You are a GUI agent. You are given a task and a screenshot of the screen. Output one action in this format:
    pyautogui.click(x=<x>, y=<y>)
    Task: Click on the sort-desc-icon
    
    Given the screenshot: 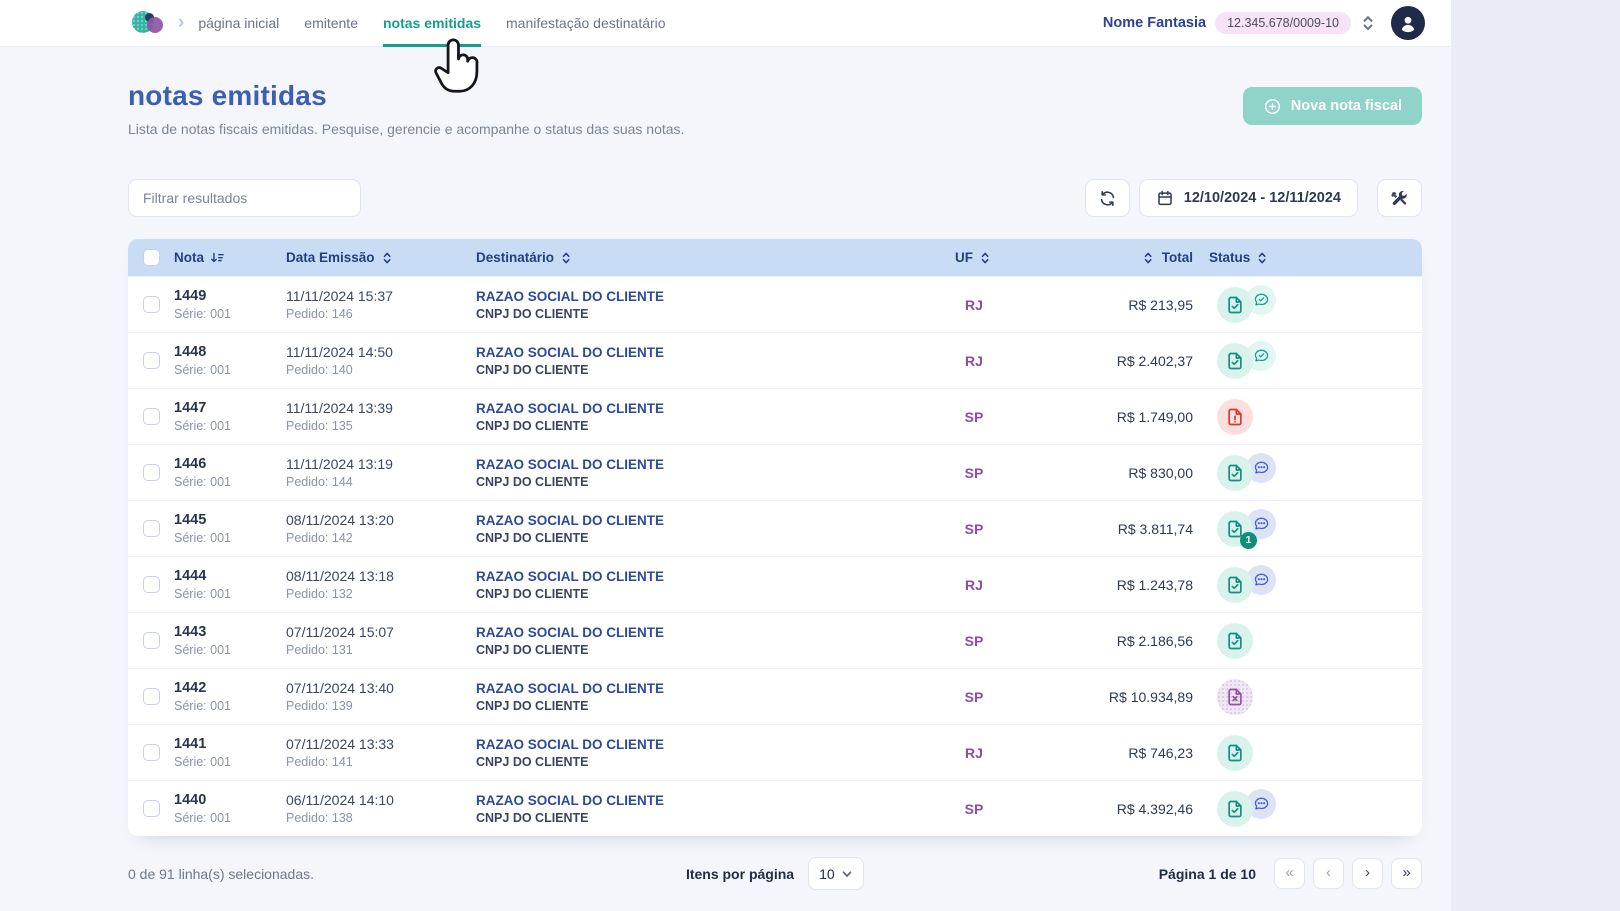 What is the action you would take?
    pyautogui.click(x=217, y=258)
    